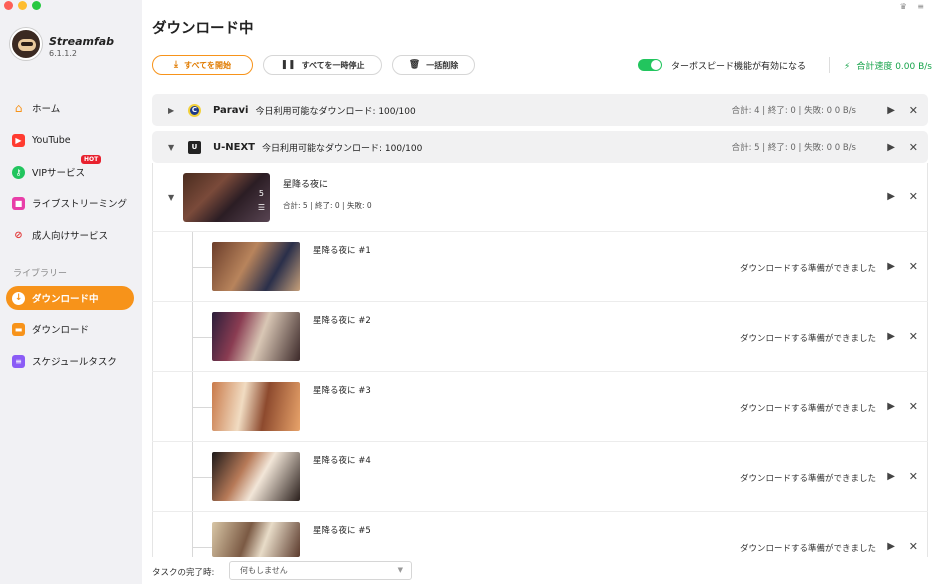 This screenshot has width=932, height=584. I want to click on episode-row: 星降る夜に #2 ダウンロードする準備ができました ▶ ✕, so click(540, 337).